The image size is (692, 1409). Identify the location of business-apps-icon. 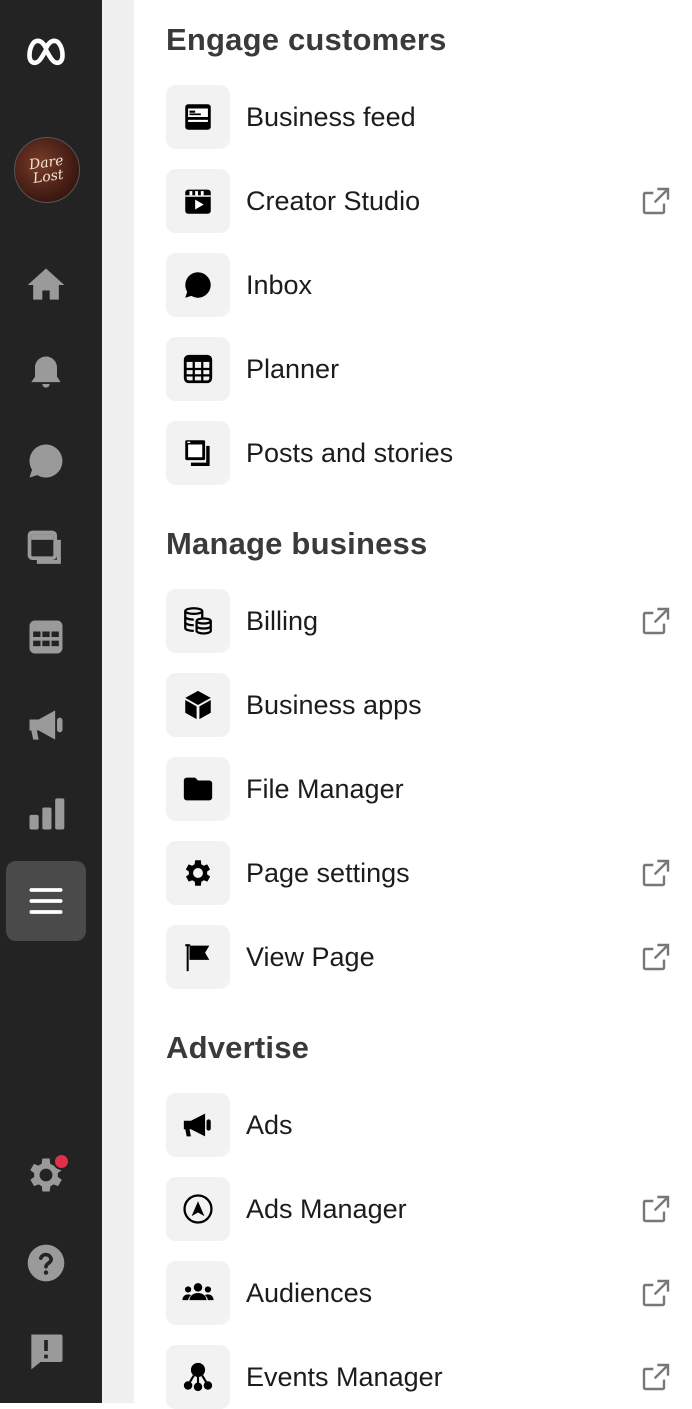
(198, 705).